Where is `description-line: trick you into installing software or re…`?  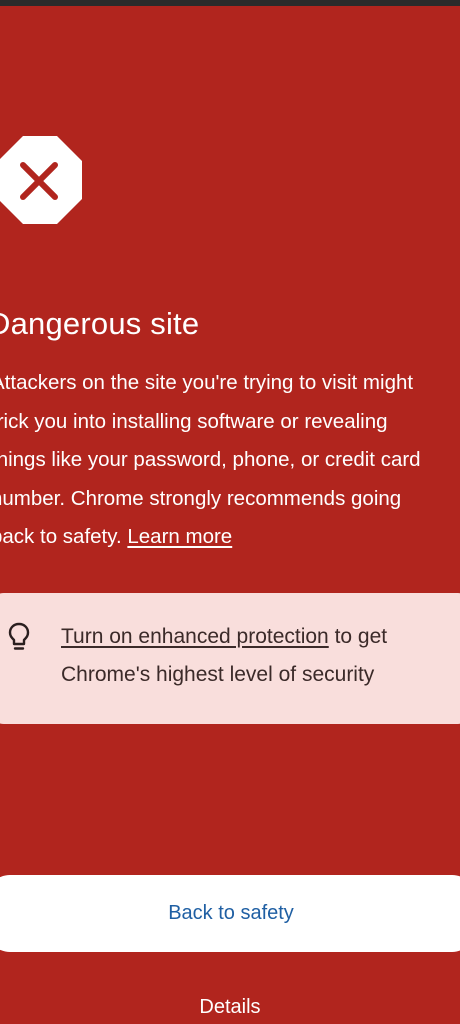
description-line: trick you into installing software or re… is located at coordinates (194, 421).